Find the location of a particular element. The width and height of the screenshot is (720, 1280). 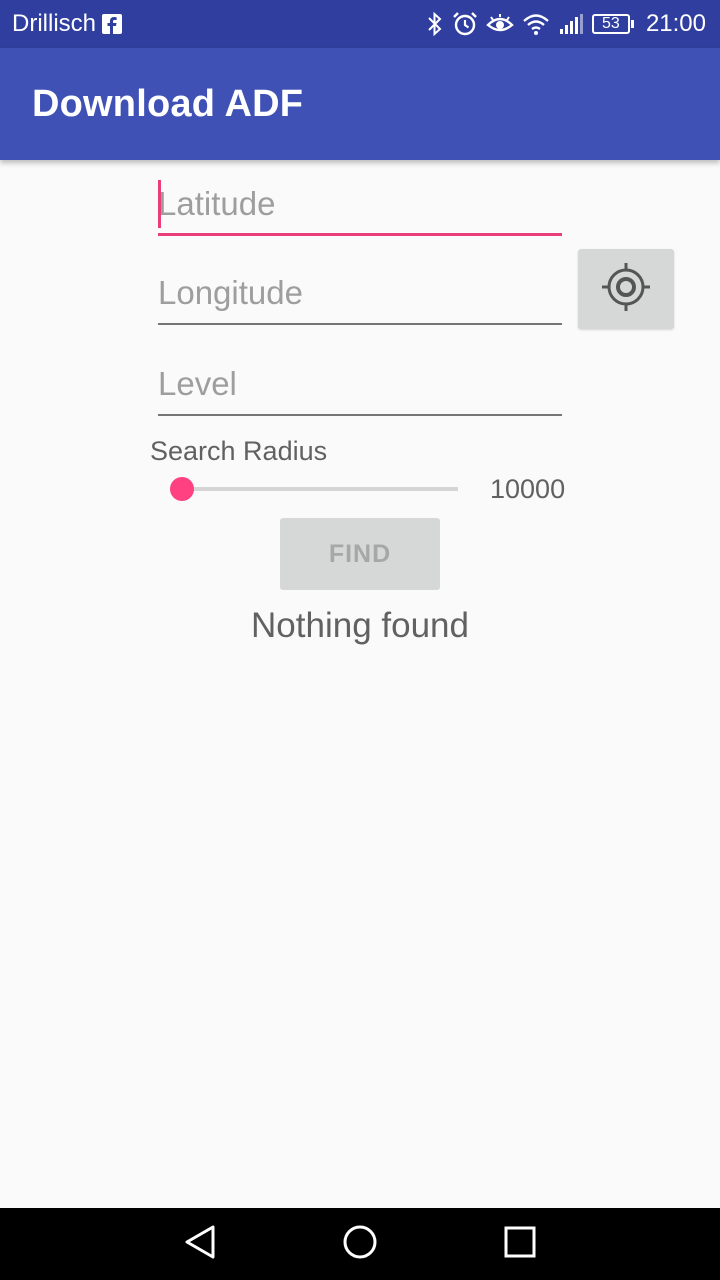

search-radius-label: Search Radius is located at coordinates (239, 451).